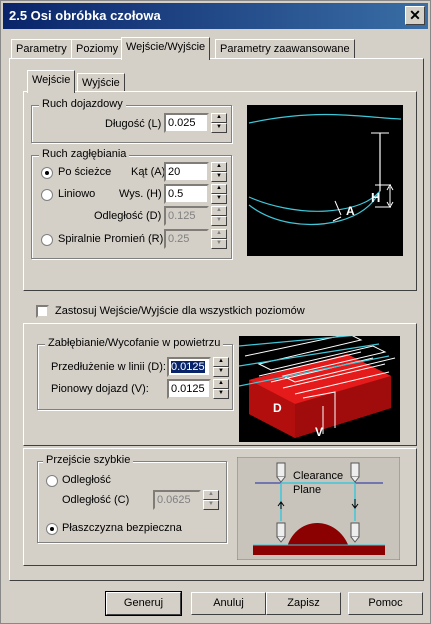 The height and width of the screenshot is (624, 431). What do you see at coordinates (166, 48) in the screenshot?
I see `tab-wejscie-wyjscie: Wejście/Wyjście` at bounding box center [166, 48].